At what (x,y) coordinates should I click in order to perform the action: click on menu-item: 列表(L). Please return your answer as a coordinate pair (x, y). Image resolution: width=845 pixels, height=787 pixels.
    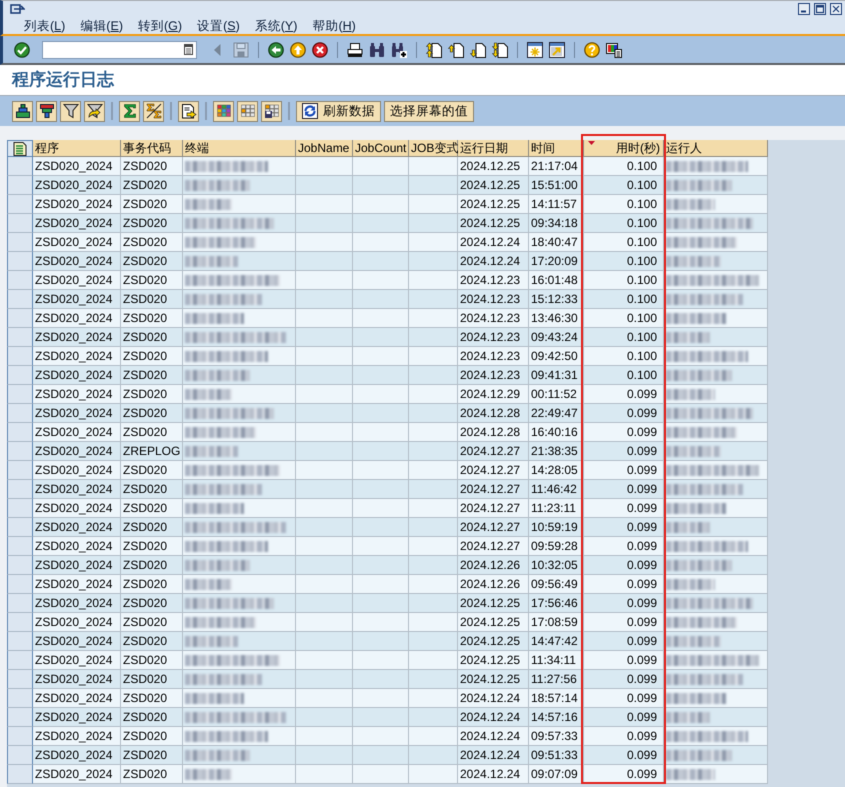
    Looking at the image, I should click on (45, 26).